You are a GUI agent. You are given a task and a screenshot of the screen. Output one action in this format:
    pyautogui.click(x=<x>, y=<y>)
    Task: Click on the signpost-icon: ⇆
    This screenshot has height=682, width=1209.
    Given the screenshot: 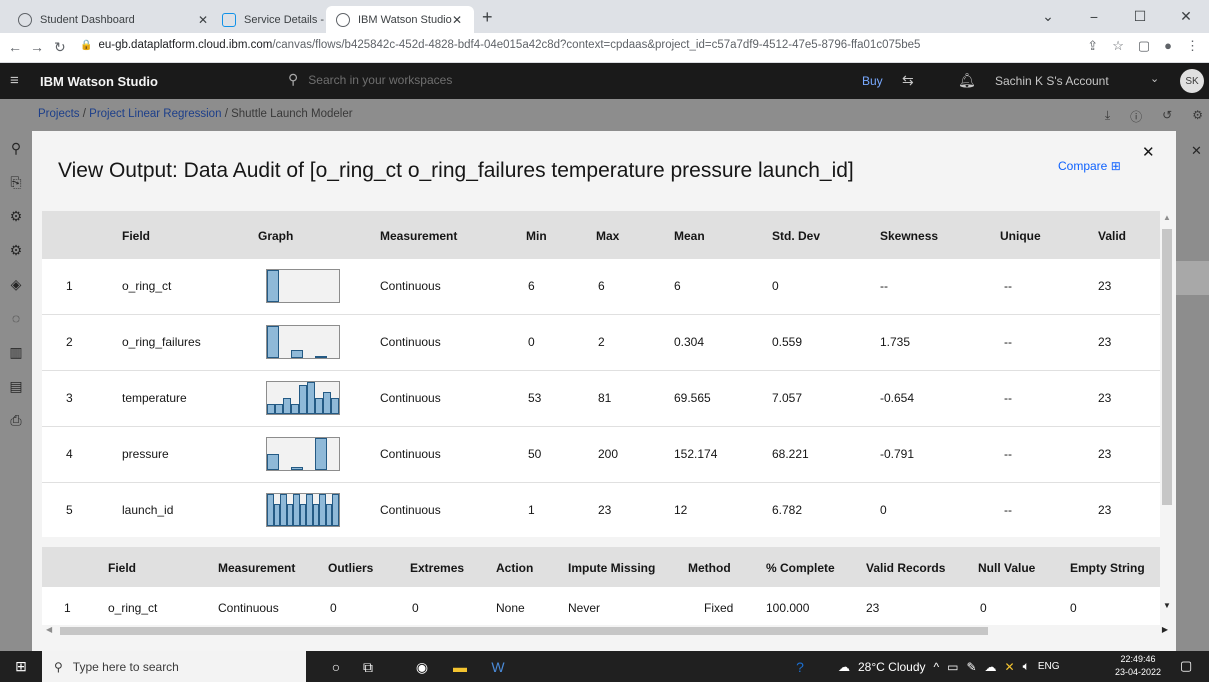 What is the action you would take?
    pyautogui.click(x=908, y=80)
    